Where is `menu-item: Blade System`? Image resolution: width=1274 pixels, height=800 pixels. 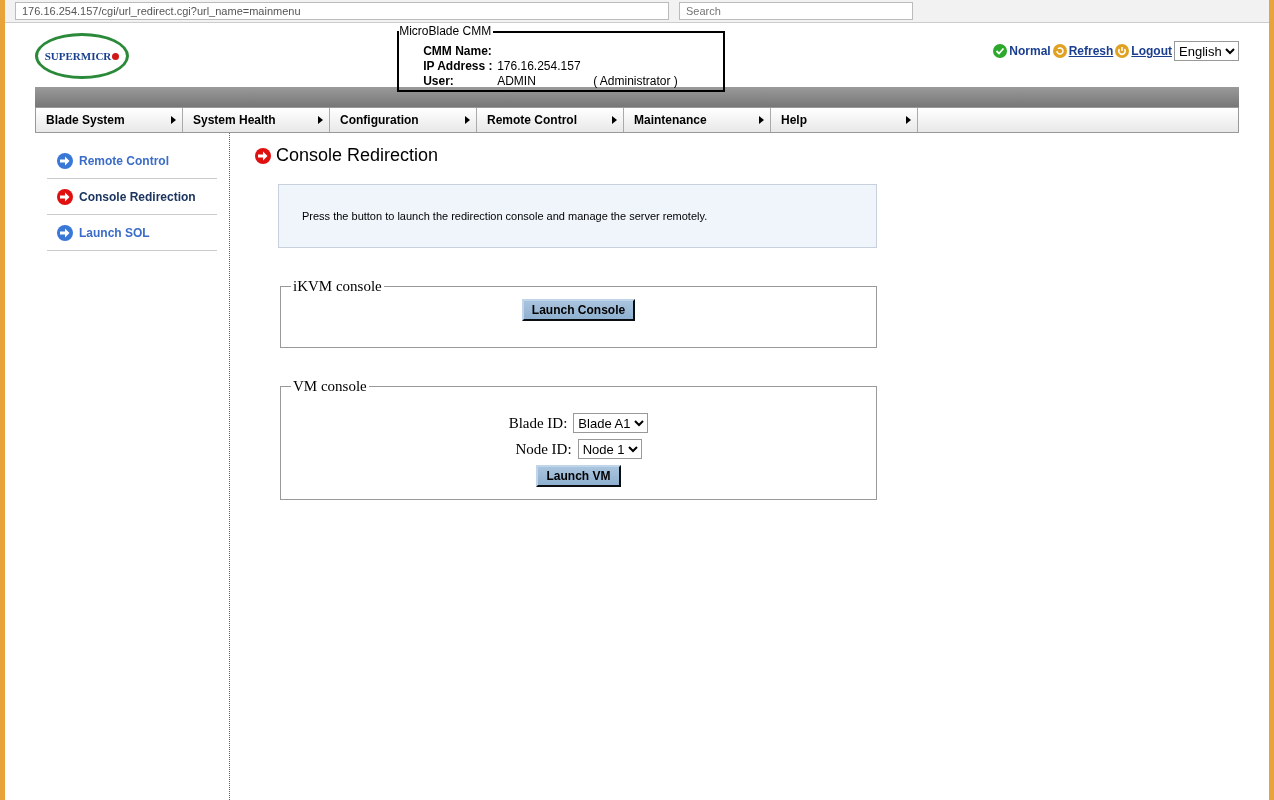 menu-item: Blade System is located at coordinates (109, 120).